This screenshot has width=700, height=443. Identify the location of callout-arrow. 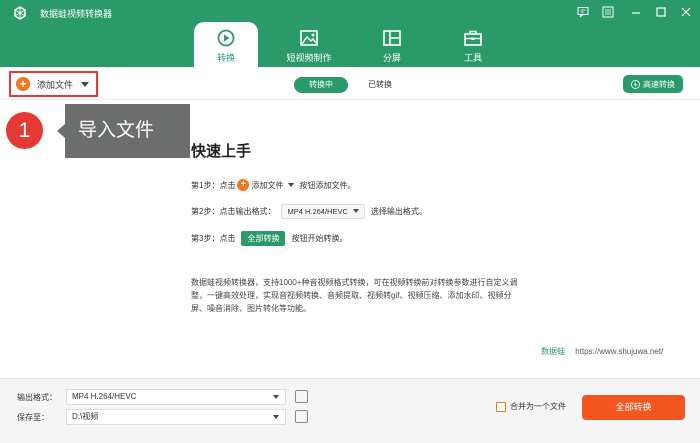
(61, 131).